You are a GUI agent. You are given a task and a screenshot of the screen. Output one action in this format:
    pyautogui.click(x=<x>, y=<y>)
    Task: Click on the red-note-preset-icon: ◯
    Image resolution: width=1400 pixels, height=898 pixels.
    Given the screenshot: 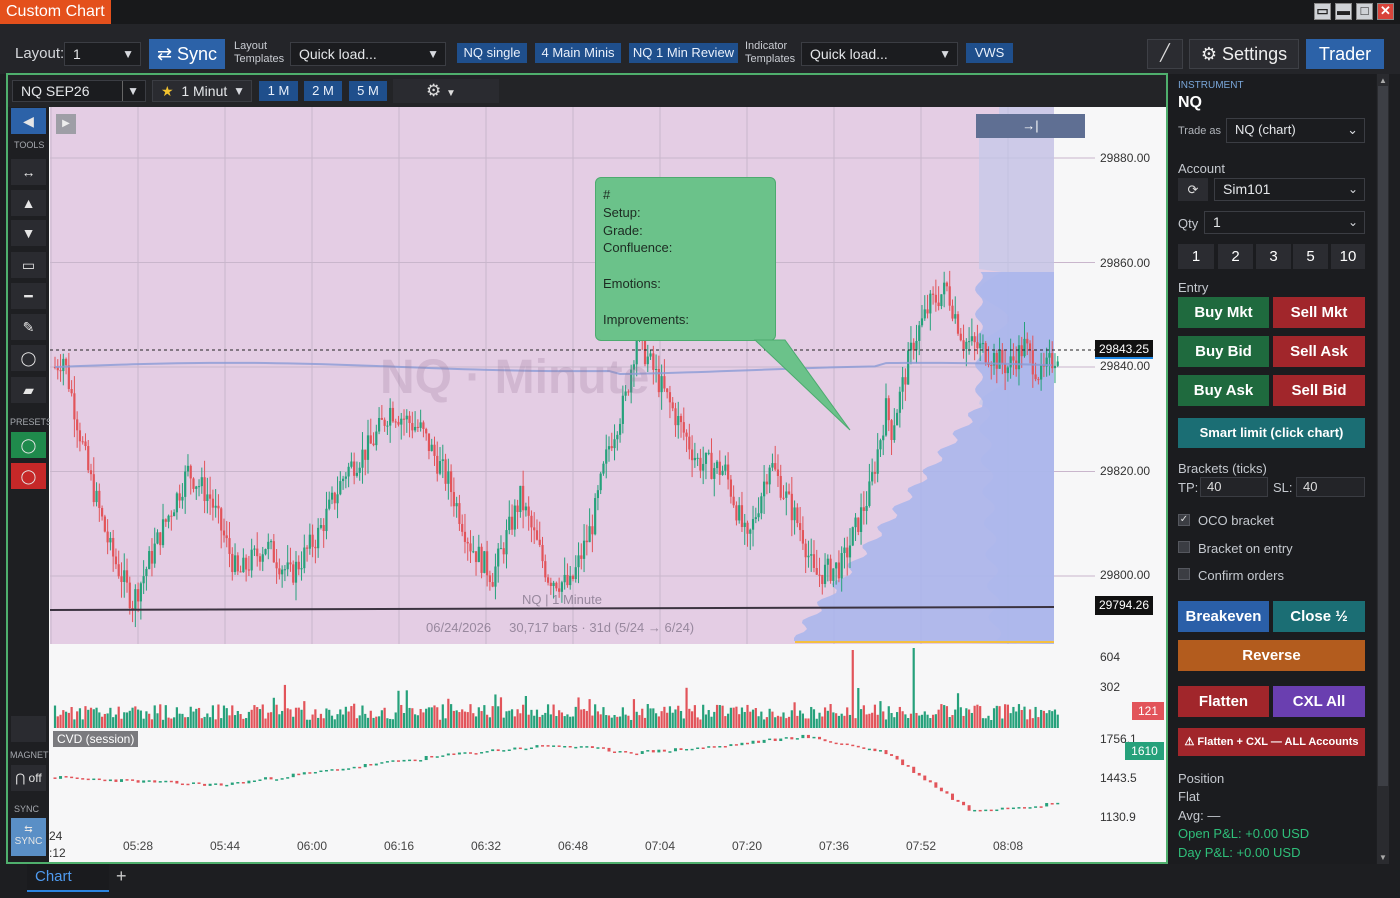 What is the action you would take?
    pyautogui.click(x=28, y=476)
    